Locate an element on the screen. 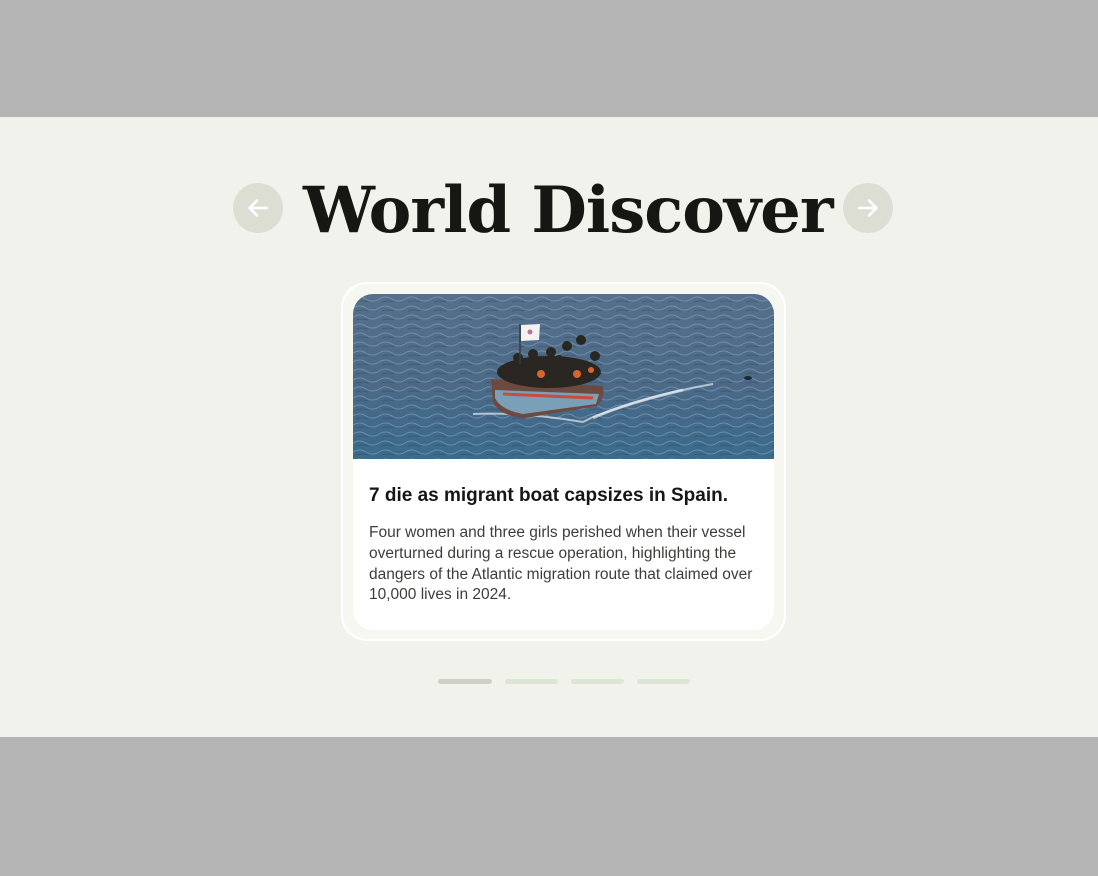 Image resolution: width=1098 pixels, height=876 pixels. arrow-left-icon is located at coordinates (258, 208).